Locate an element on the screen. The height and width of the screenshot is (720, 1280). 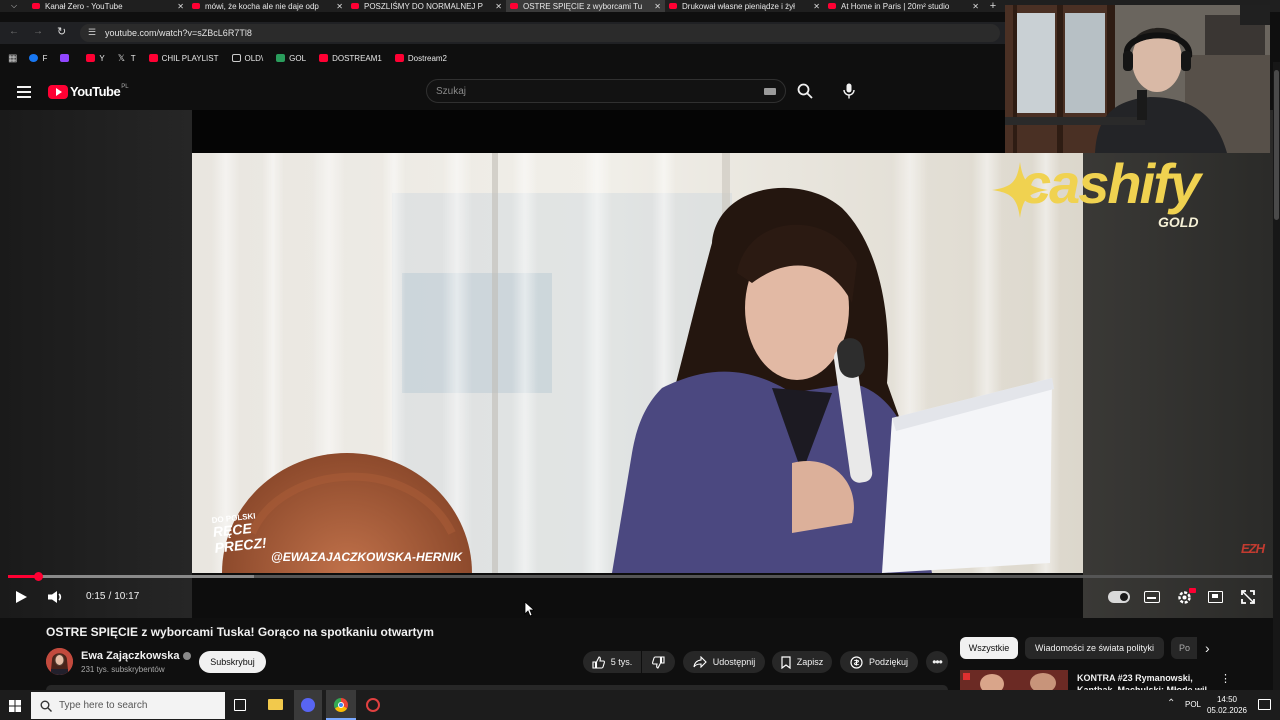
like-button: 5 tys. is located at coordinates (612, 662).